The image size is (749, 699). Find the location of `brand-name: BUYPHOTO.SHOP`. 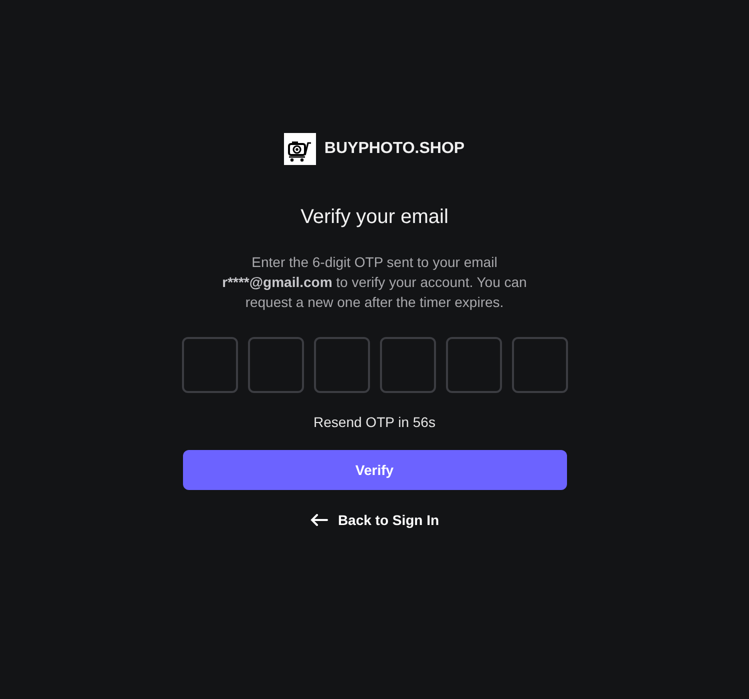

brand-name: BUYPHOTO.SHOP is located at coordinates (394, 149).